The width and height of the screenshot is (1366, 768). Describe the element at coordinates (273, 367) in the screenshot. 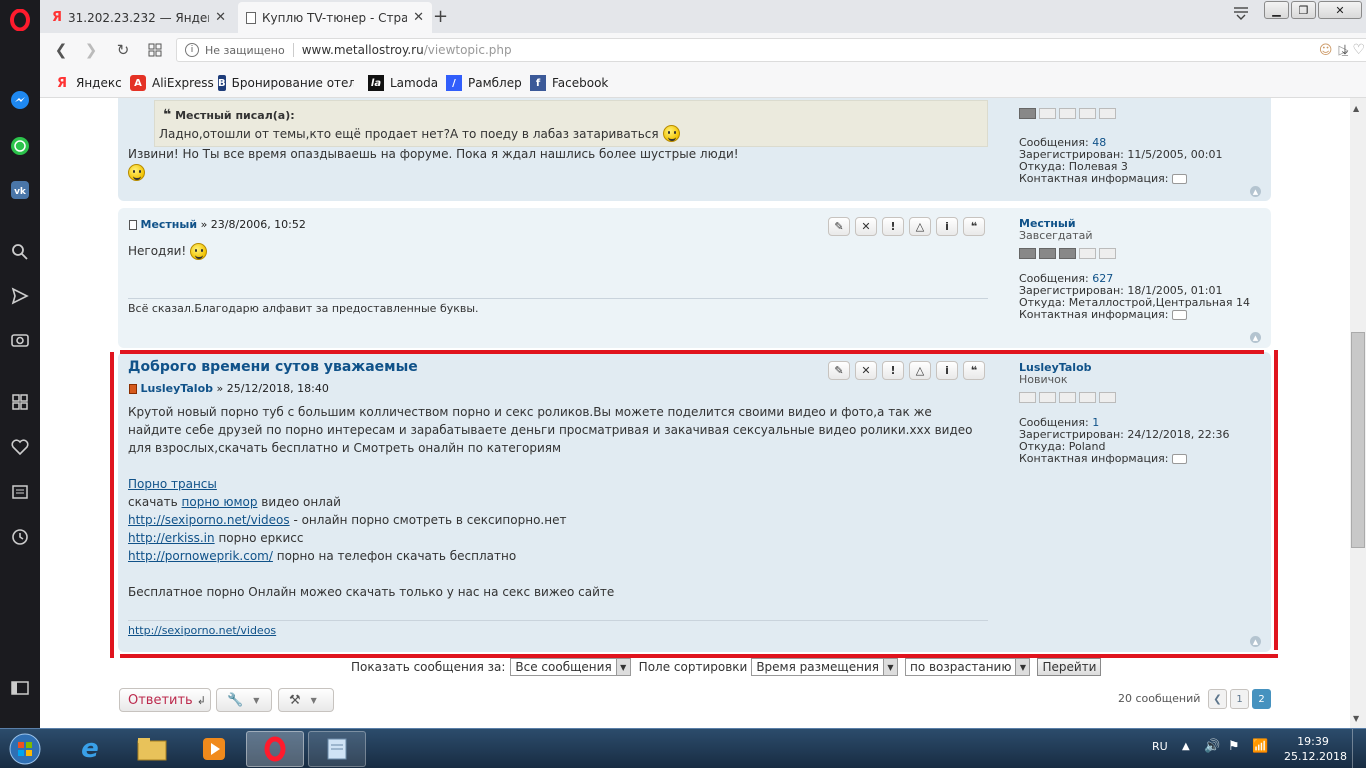

I see `post-title: Доброго времени сутов уважаемые` at that location.